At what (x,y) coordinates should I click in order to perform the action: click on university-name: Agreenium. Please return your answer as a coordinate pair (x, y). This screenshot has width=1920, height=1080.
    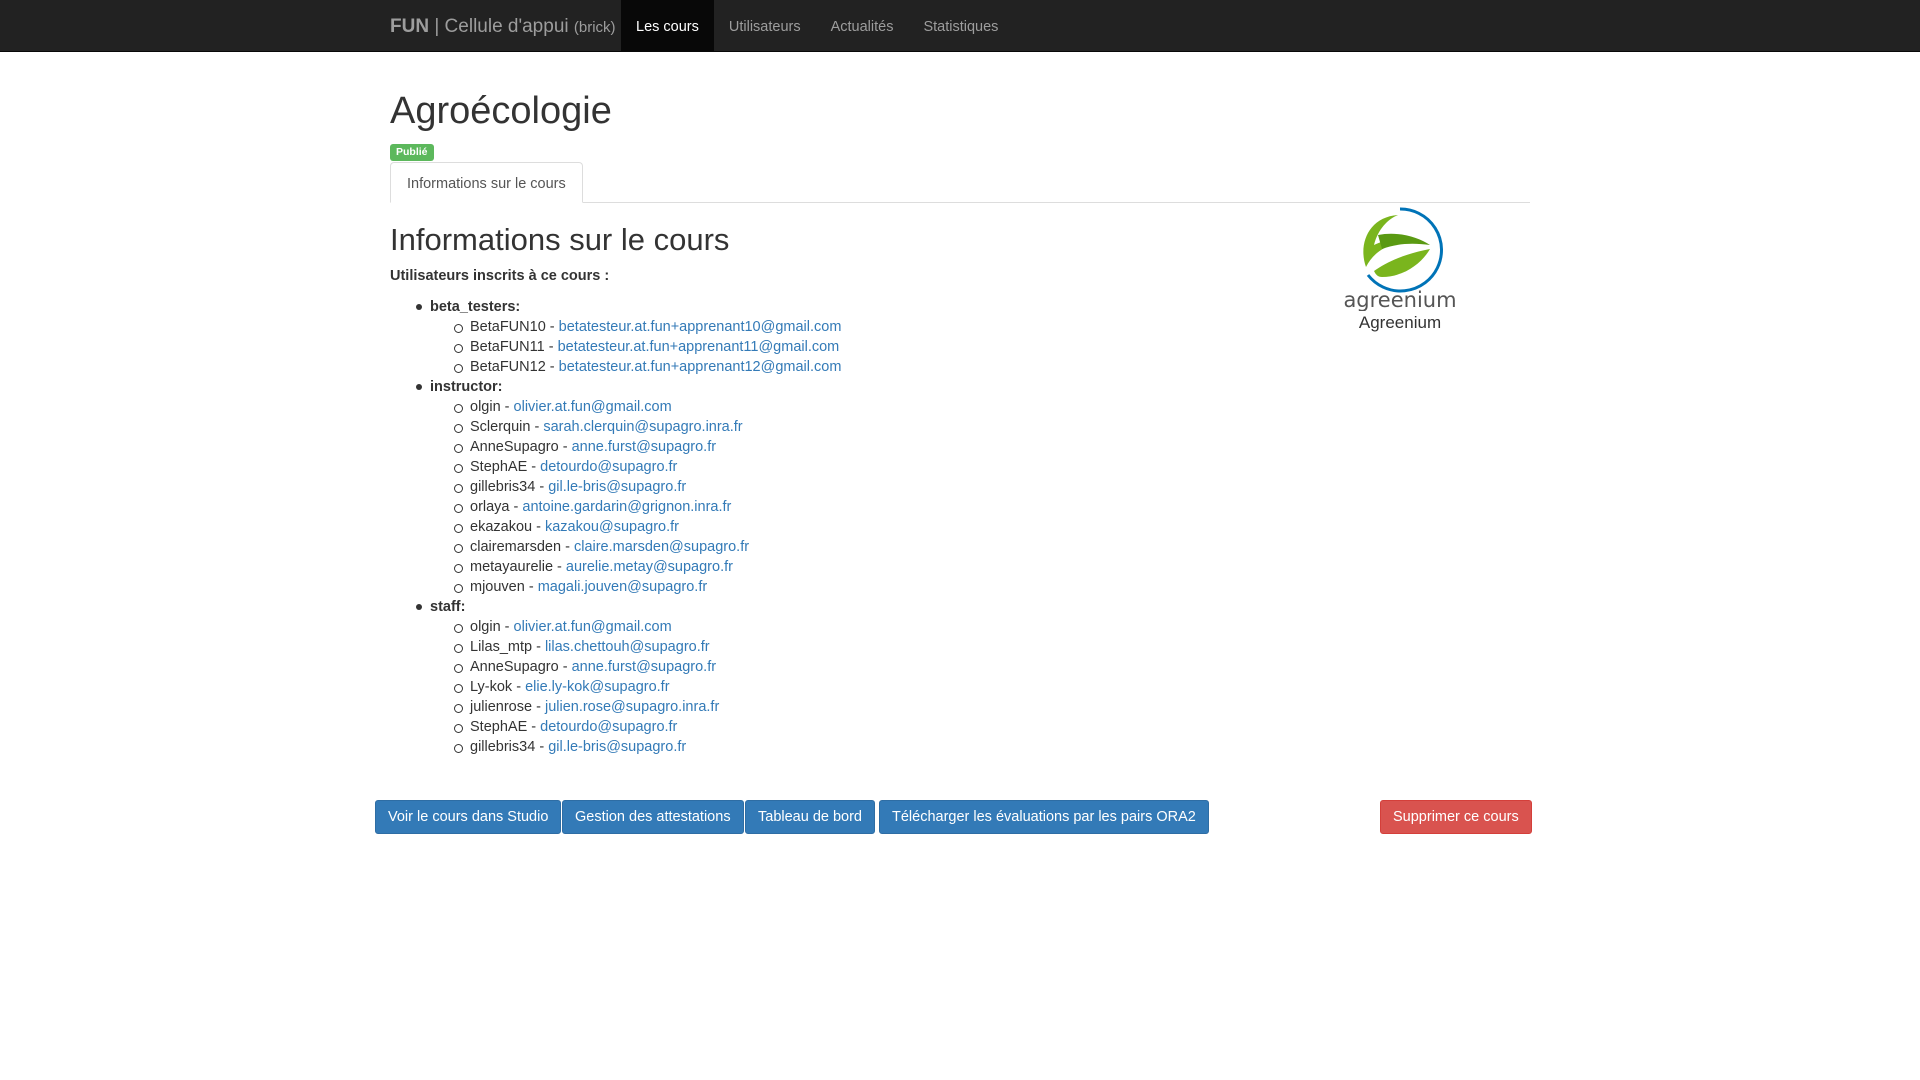
    Looking at the image, I should click on (1400, 322).